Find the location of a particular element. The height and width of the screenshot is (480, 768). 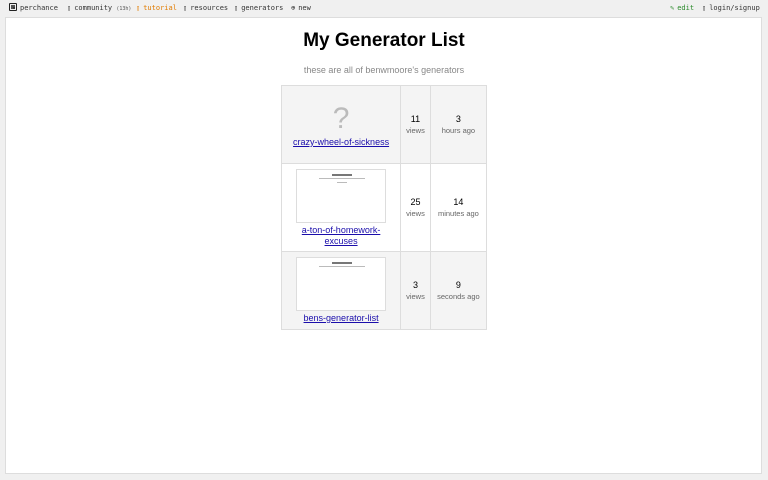

age-cell: 3 hours ago is located at coordinates (458, 124).